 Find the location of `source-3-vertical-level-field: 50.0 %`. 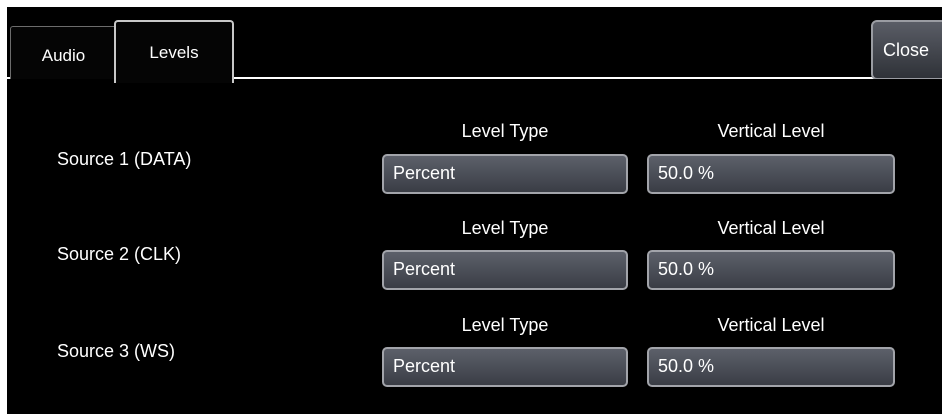

source-3-vertical-level-field: 50.0 % is located at coordinates (771, 367).